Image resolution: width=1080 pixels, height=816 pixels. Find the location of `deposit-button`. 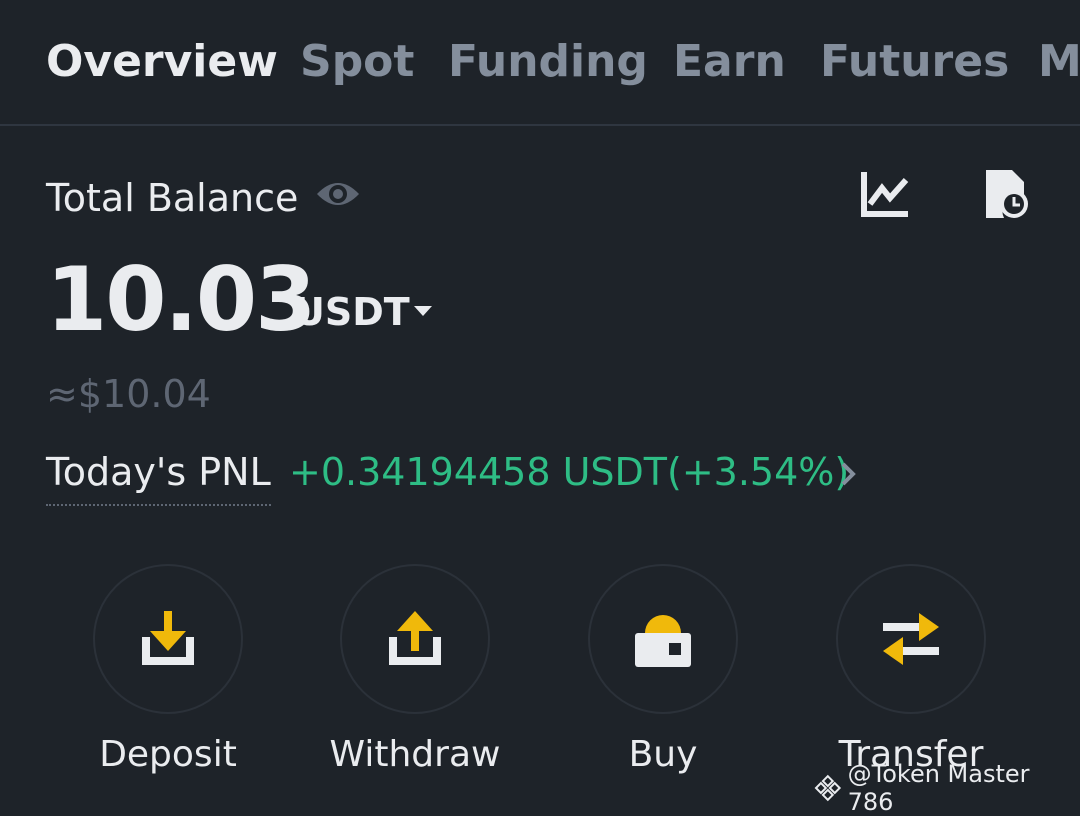

deposit-button is located at coordinates (168, 639).